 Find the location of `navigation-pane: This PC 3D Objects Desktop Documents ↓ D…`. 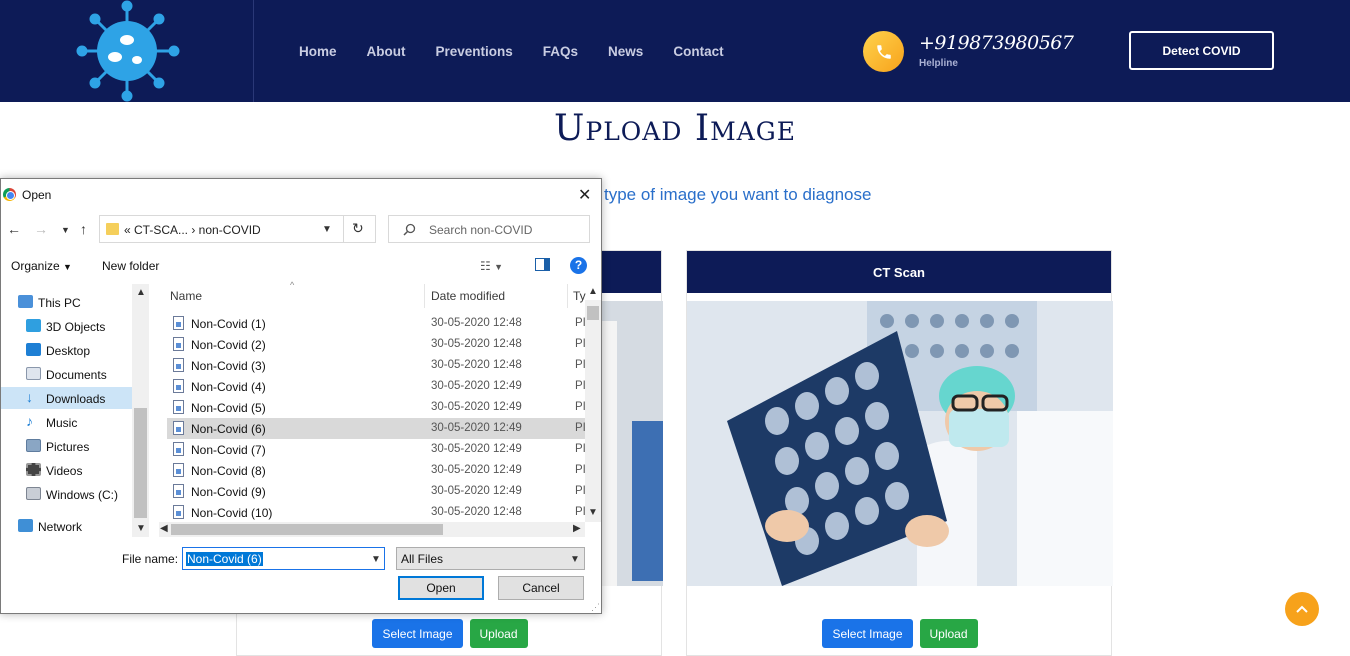

navigation-pane: This PC 3D Objects Desktop Documents ↓ D… is located at coordinates (75, 410).